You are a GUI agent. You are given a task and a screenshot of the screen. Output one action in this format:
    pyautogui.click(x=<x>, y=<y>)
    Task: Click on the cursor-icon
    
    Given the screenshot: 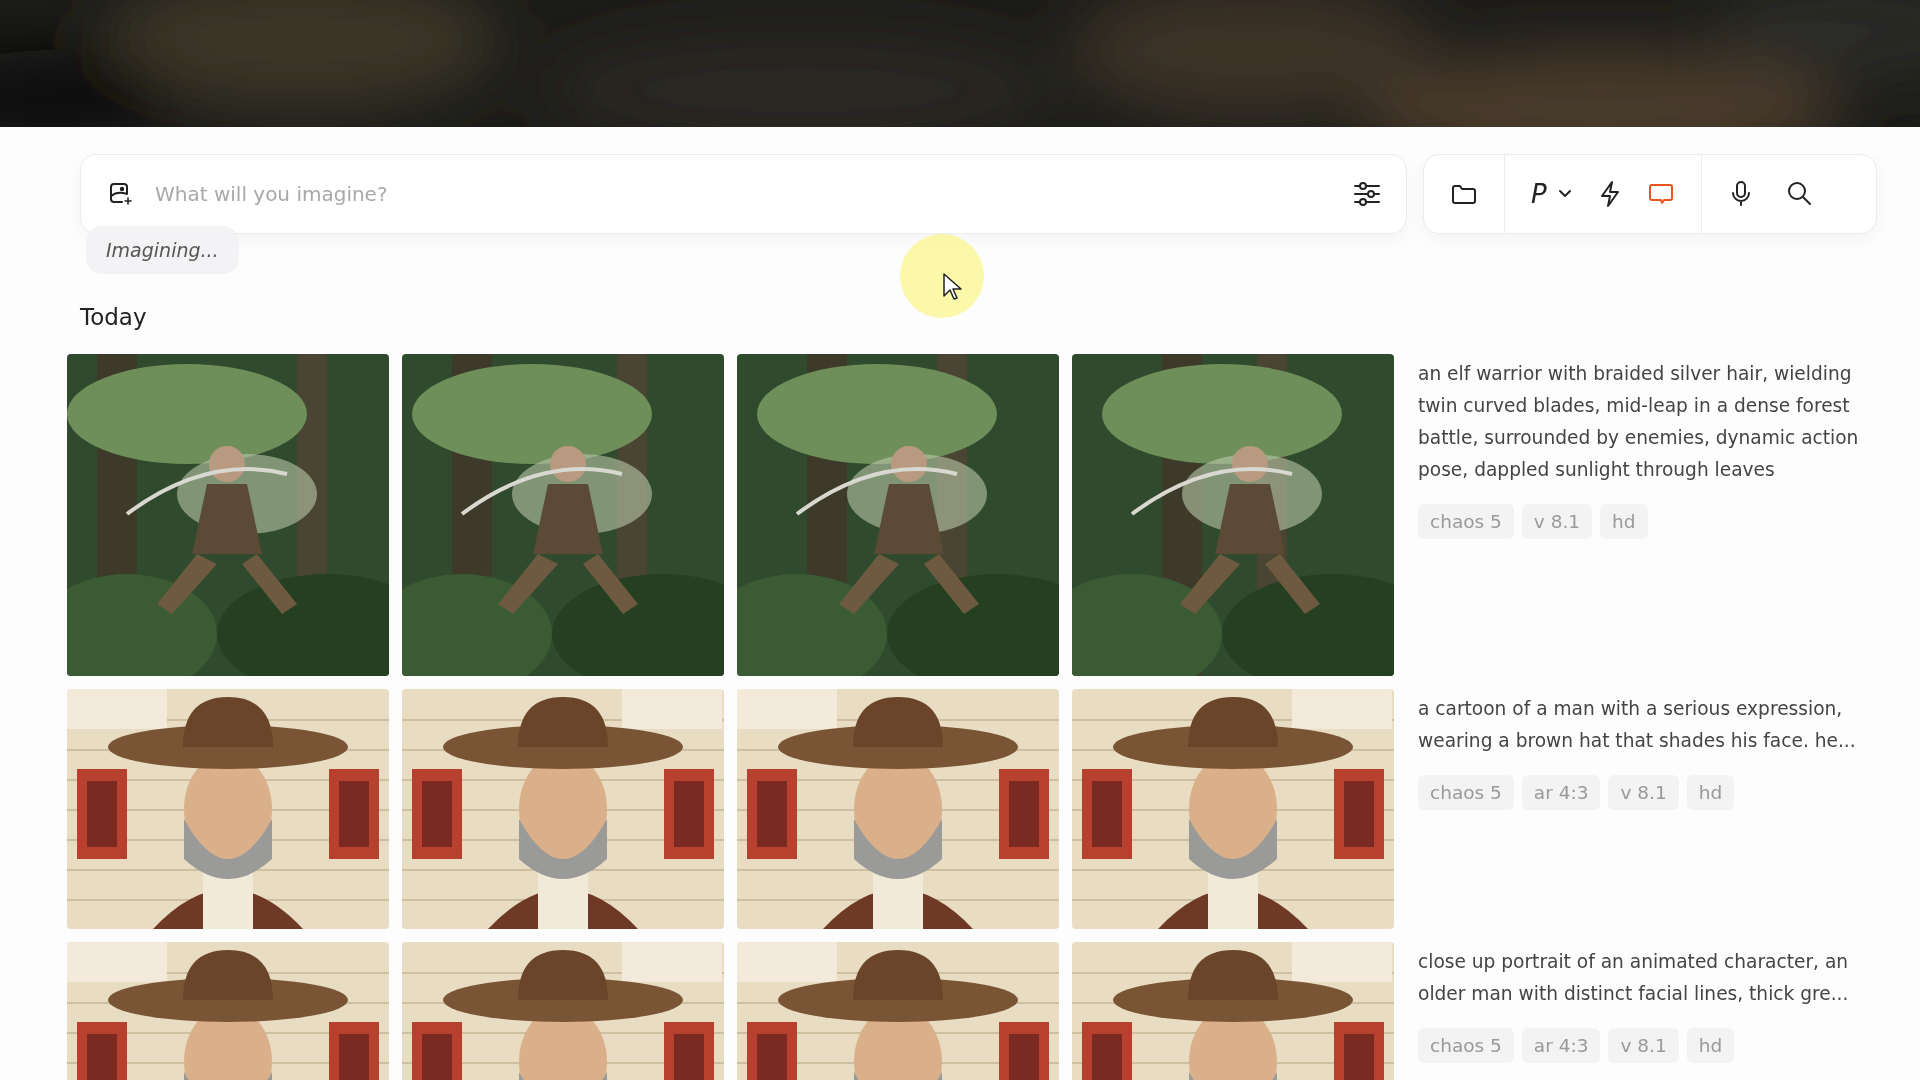 What is the action you would take?
    pyautogui.click(x=953, y=287)
    